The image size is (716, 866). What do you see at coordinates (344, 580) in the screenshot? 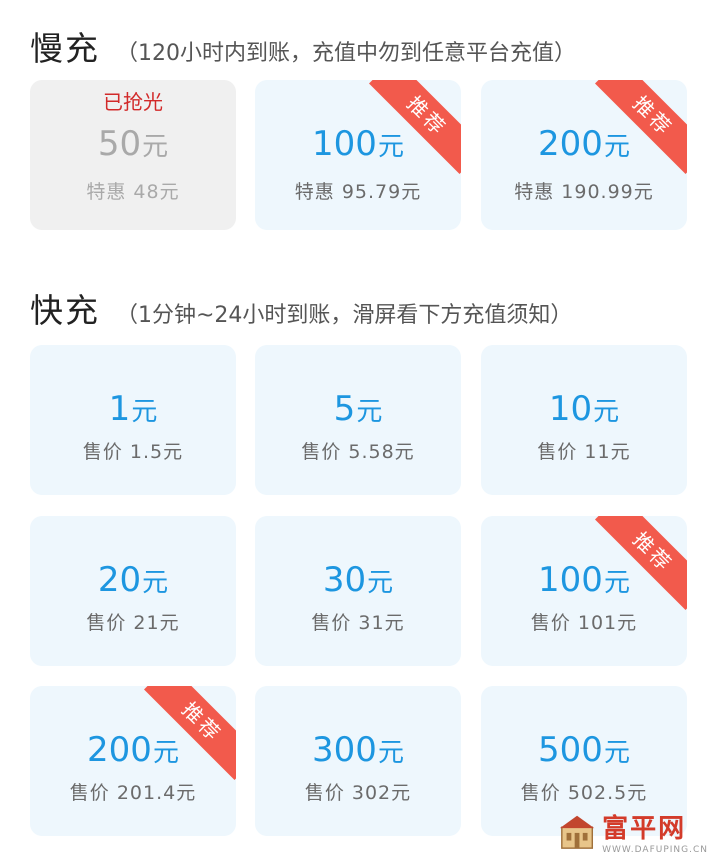
I see `amount-value: 30` at bounding box center [344, 580].